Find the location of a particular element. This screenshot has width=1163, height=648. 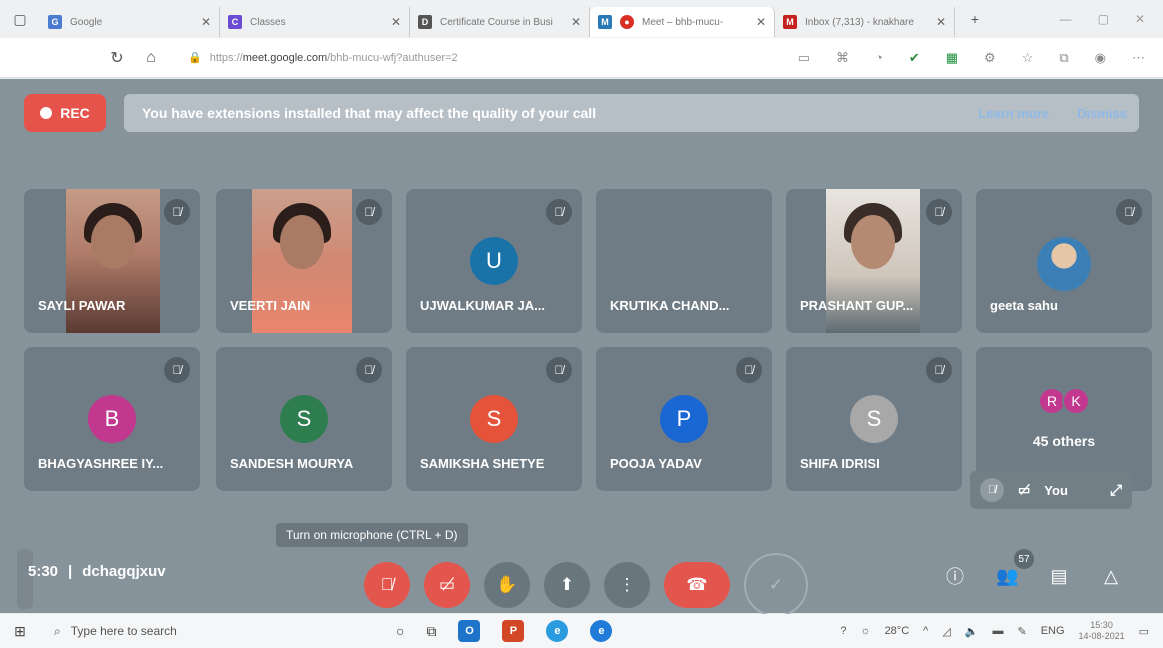

present-button: ⬆ is located at coordinates (567, 585).